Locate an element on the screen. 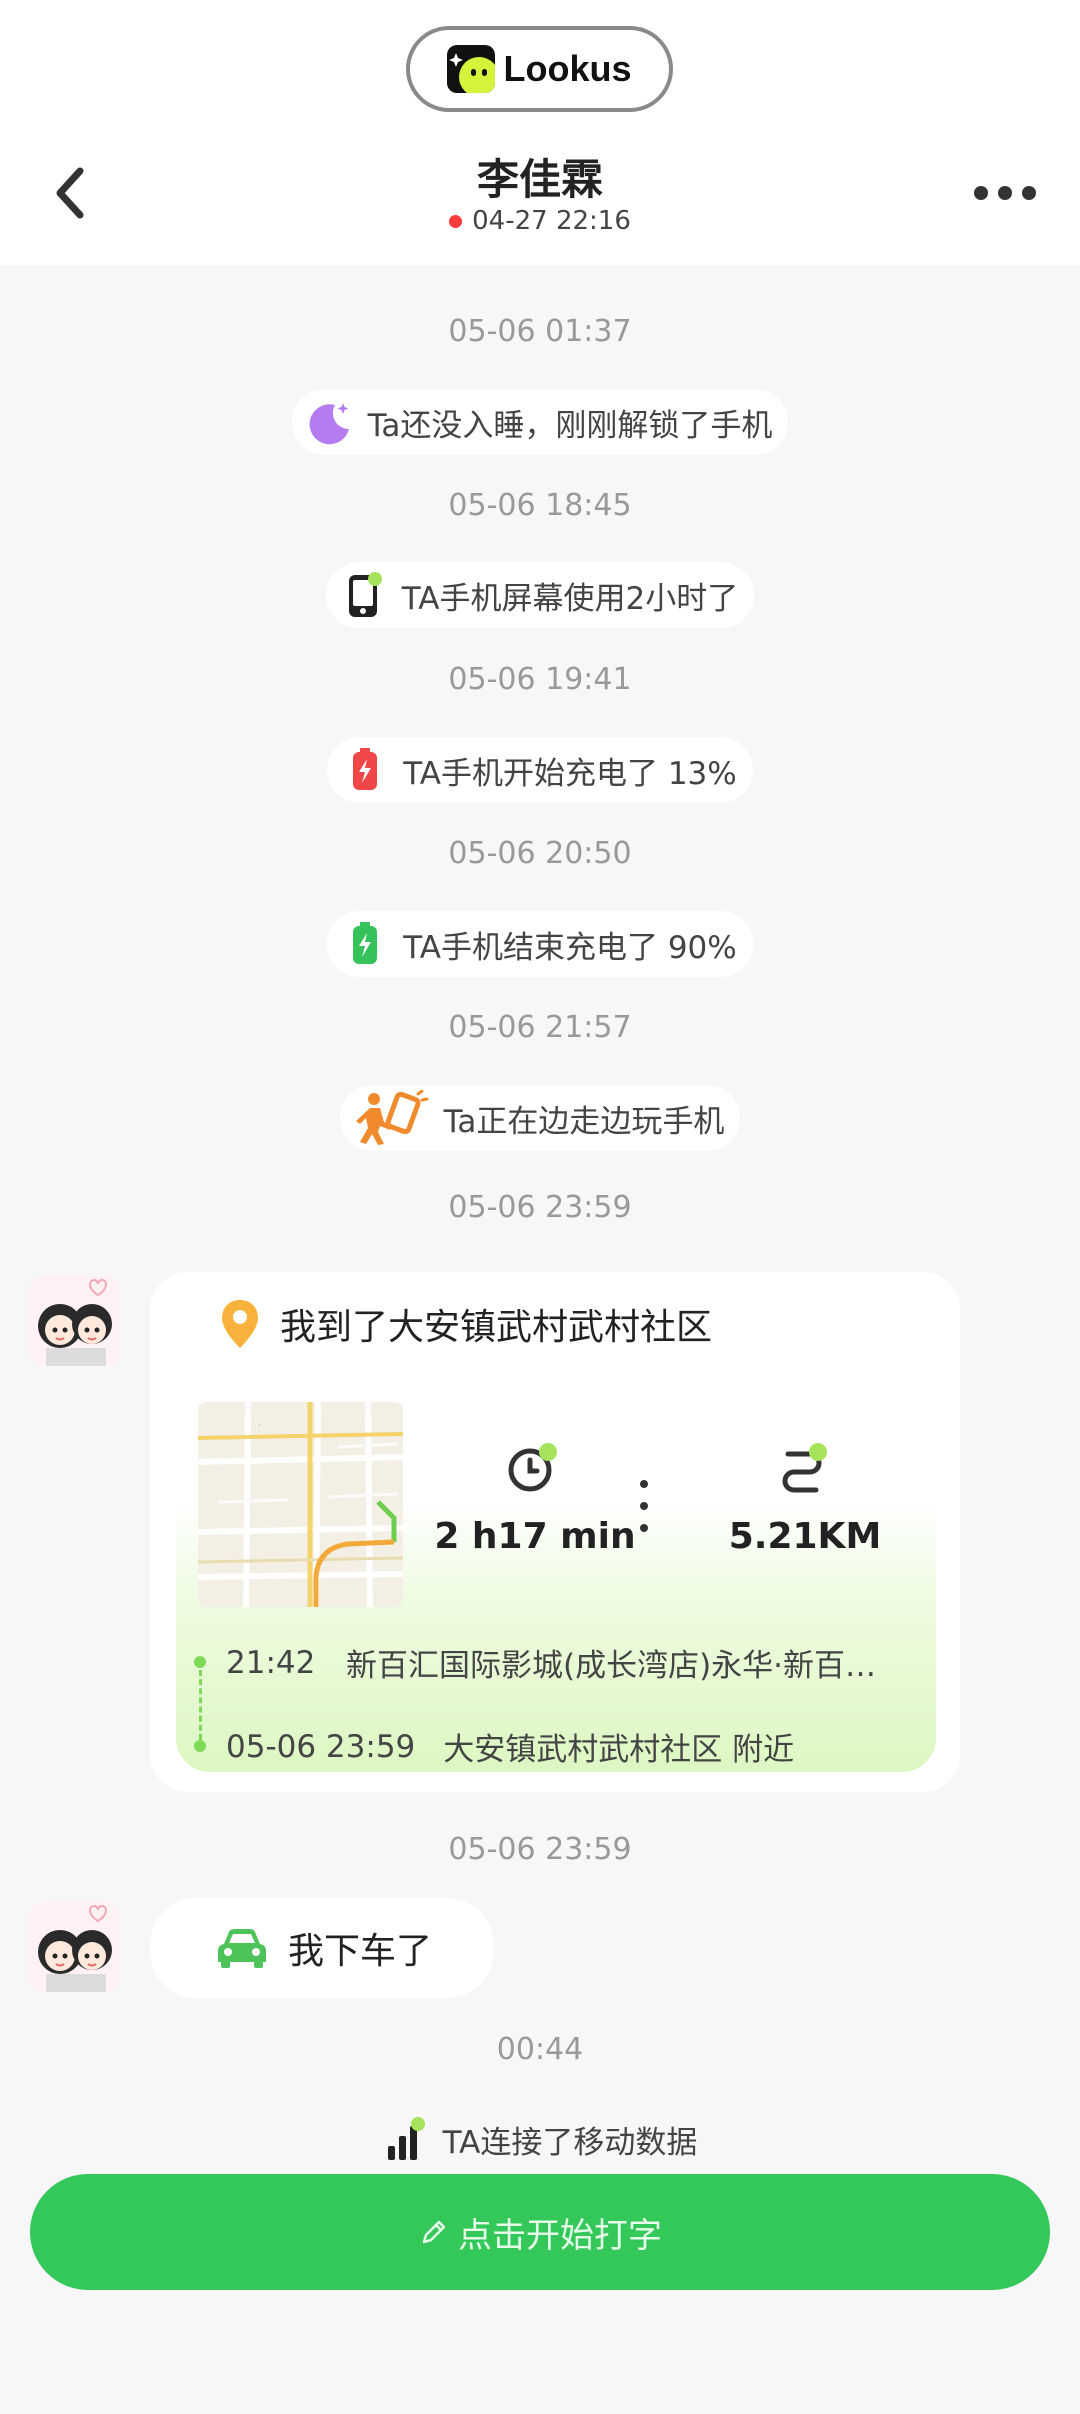 The image size is (1080, 2414). location-pin-icon is located at coordinates (240, 1324).